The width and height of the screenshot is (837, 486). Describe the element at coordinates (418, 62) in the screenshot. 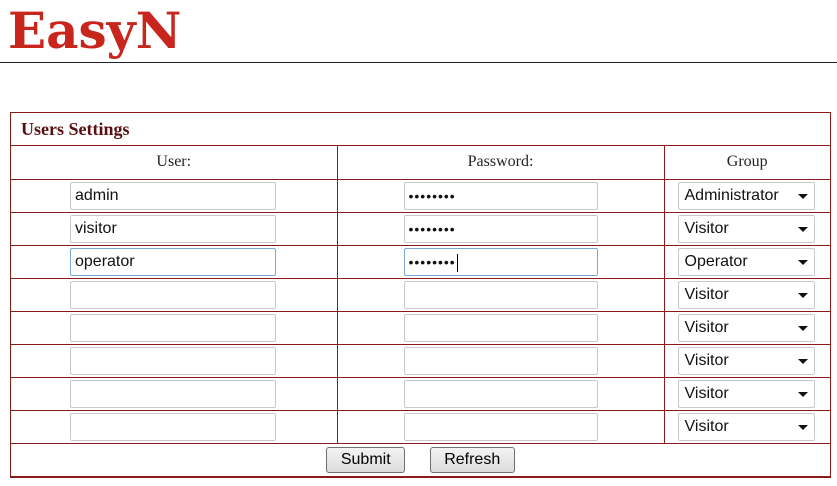

I see `header-divider` at that location.